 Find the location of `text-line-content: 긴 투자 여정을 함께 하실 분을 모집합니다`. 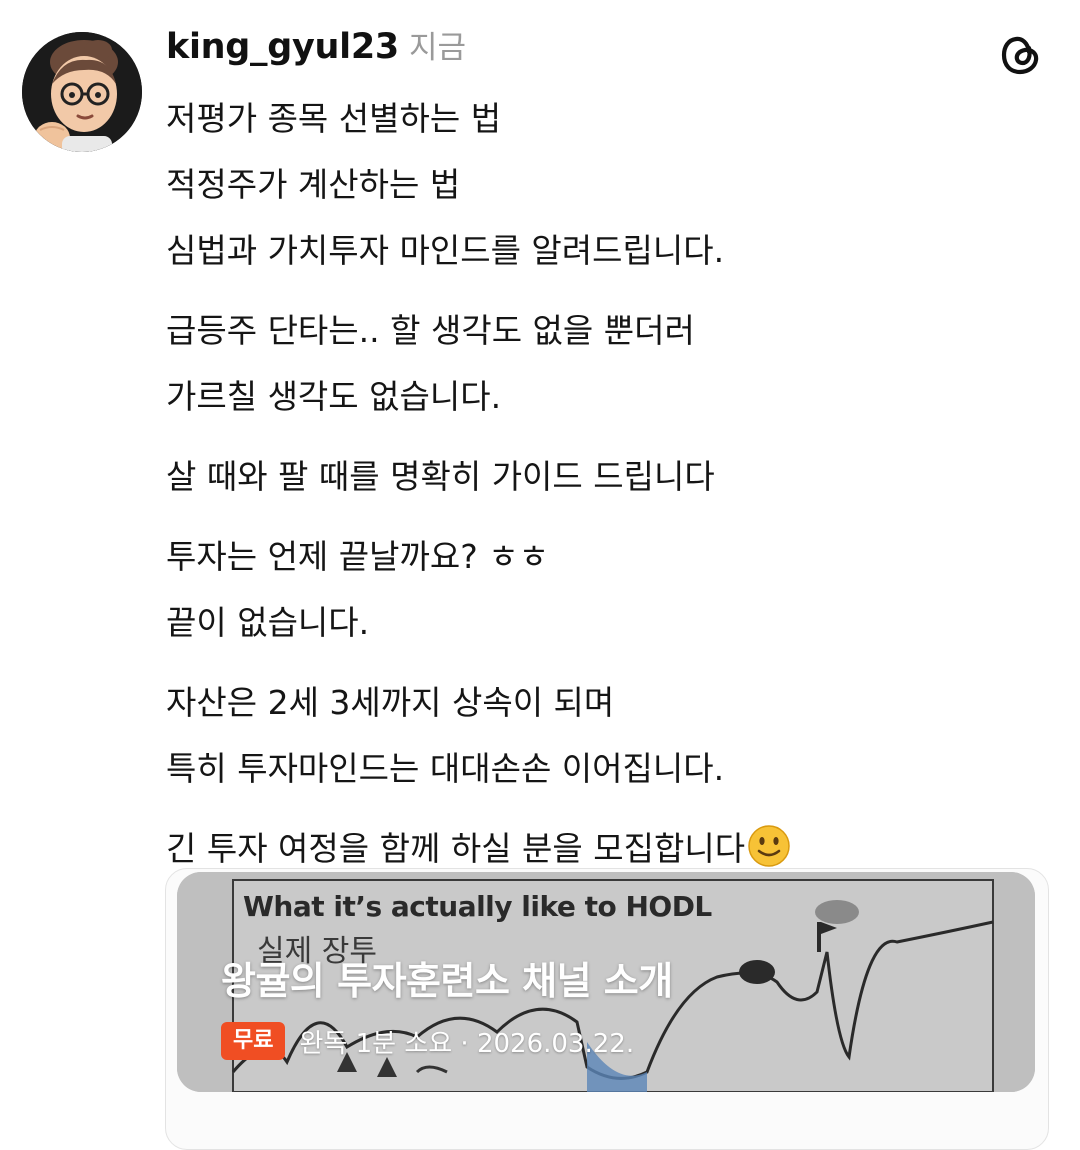

text-line-content: 긴 투자 여정을 함께 하실 분을 모집합니다 is located at coordinates (456, 848).